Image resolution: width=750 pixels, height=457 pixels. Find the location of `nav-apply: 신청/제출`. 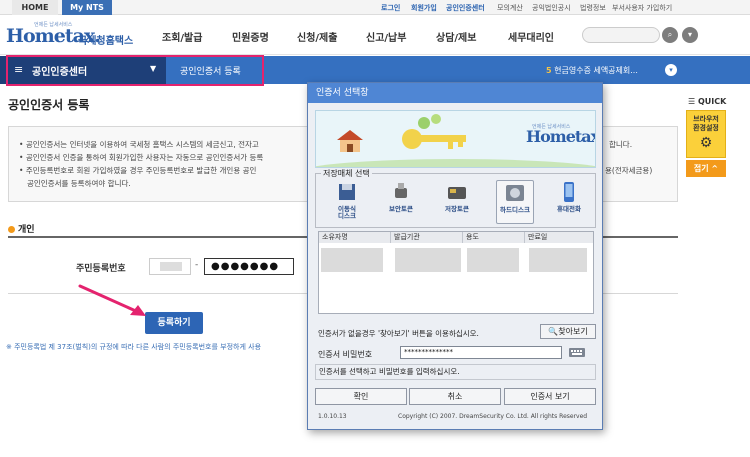

nav-apply: 신청/제출 is located at coordinates (317, 36).